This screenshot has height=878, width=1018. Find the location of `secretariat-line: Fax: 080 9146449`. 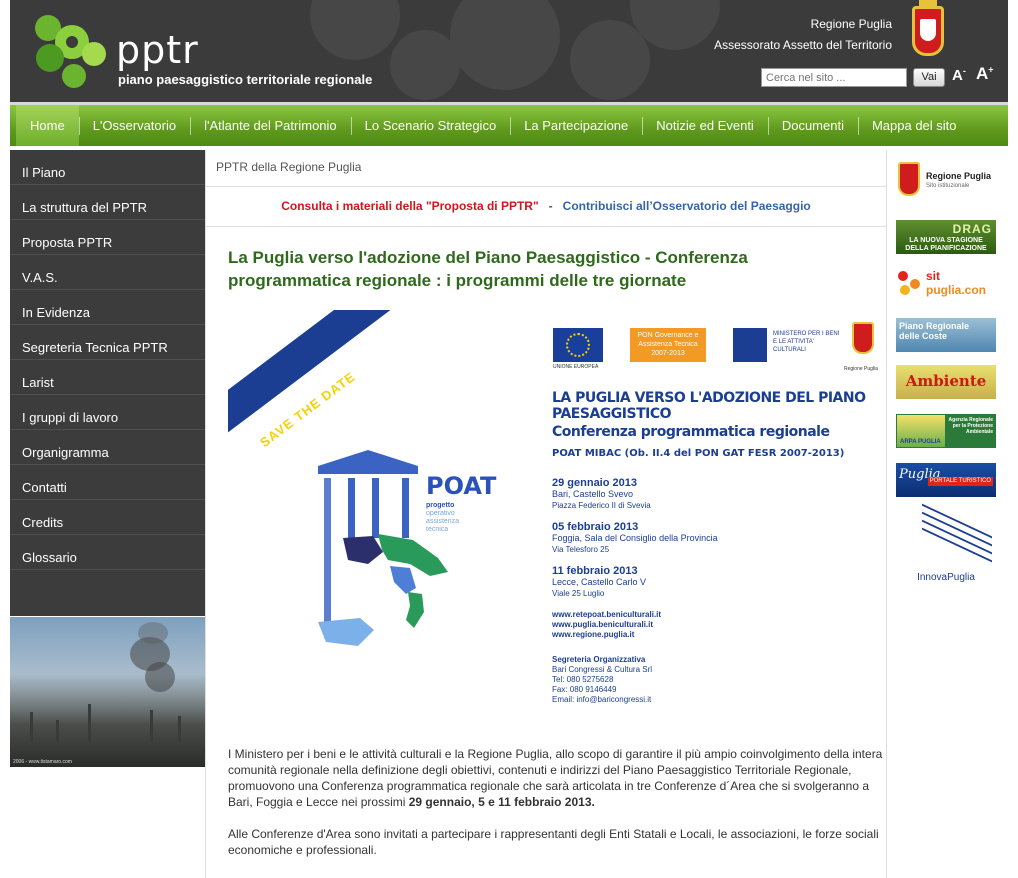

secretariat-line: Fax: 080 9146449 is located at coordinates (584, 689).